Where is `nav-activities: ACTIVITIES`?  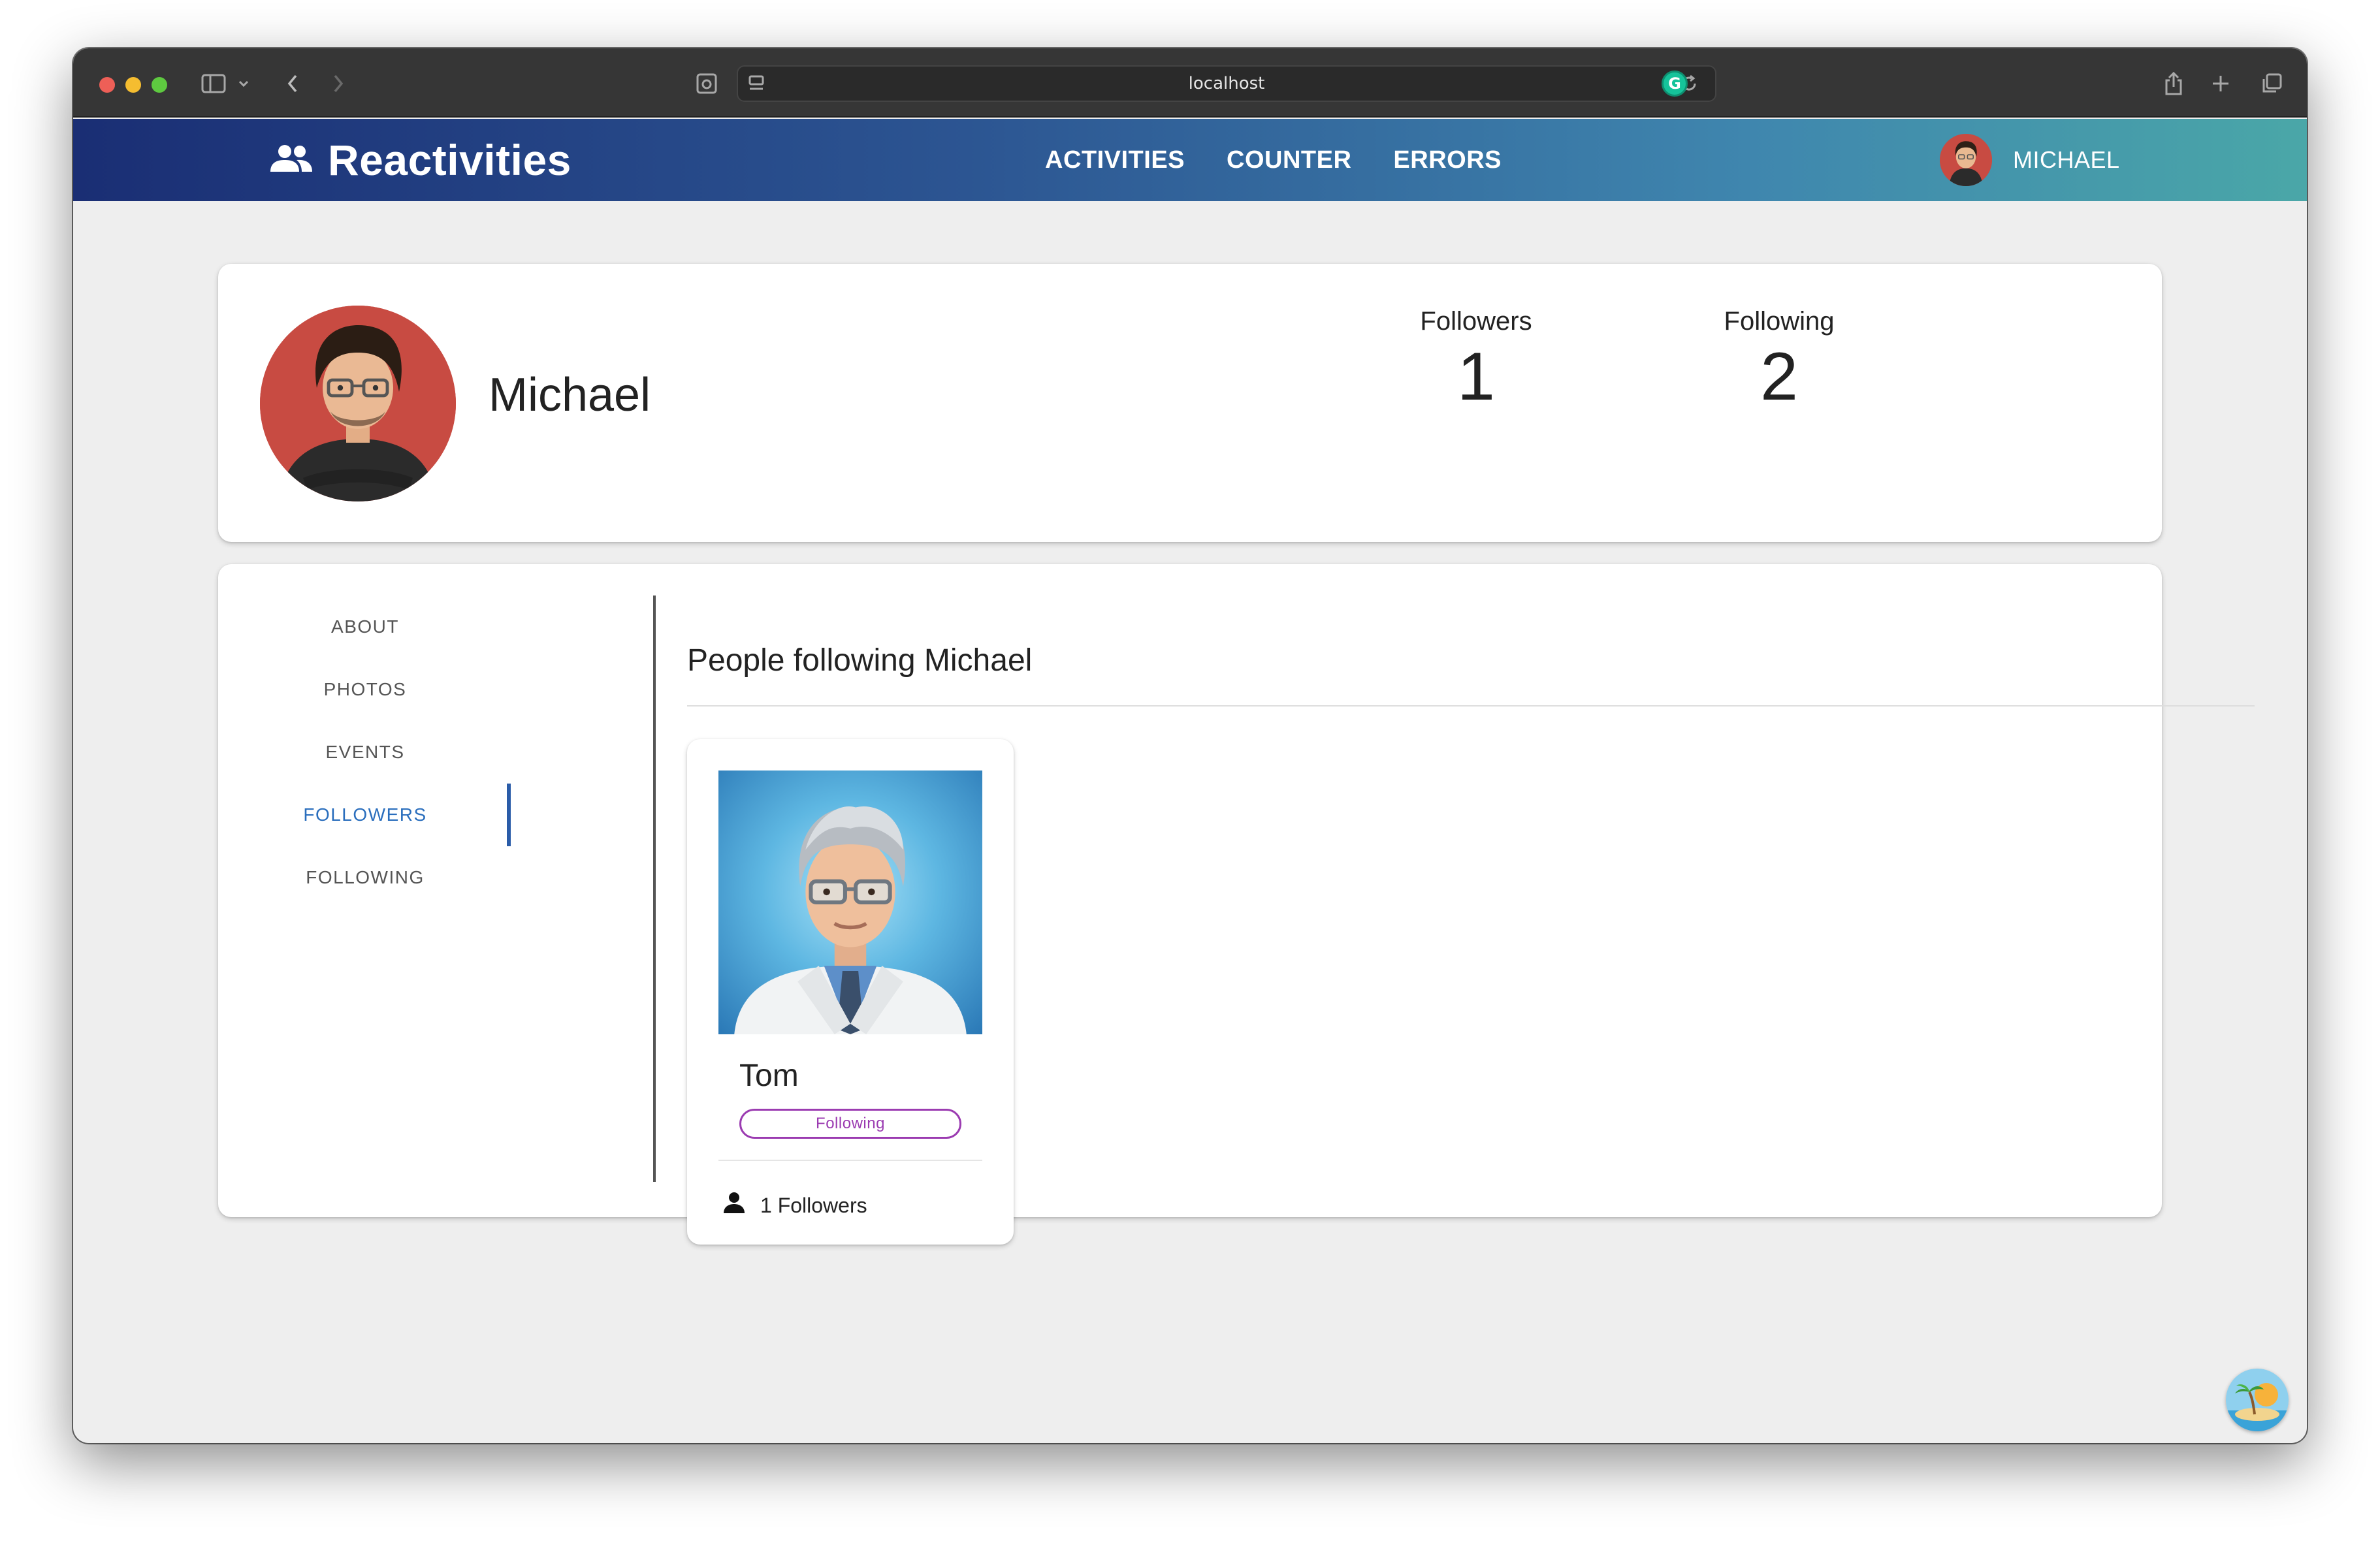 nav-activities: ACTIVITIES is located at coordinates (1115, 160).